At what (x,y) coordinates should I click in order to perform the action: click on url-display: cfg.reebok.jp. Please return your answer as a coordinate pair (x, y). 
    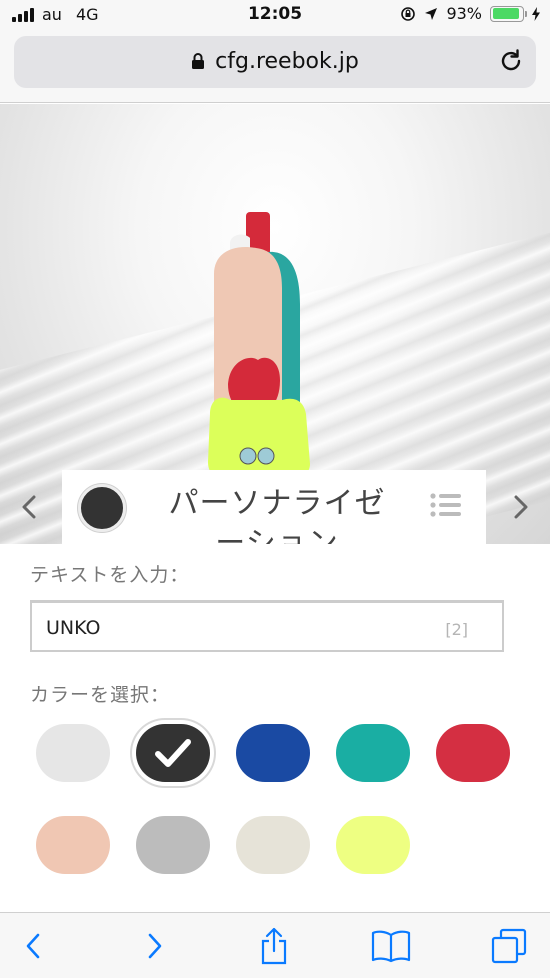
    Looking at the image, I should click on (275, 61).